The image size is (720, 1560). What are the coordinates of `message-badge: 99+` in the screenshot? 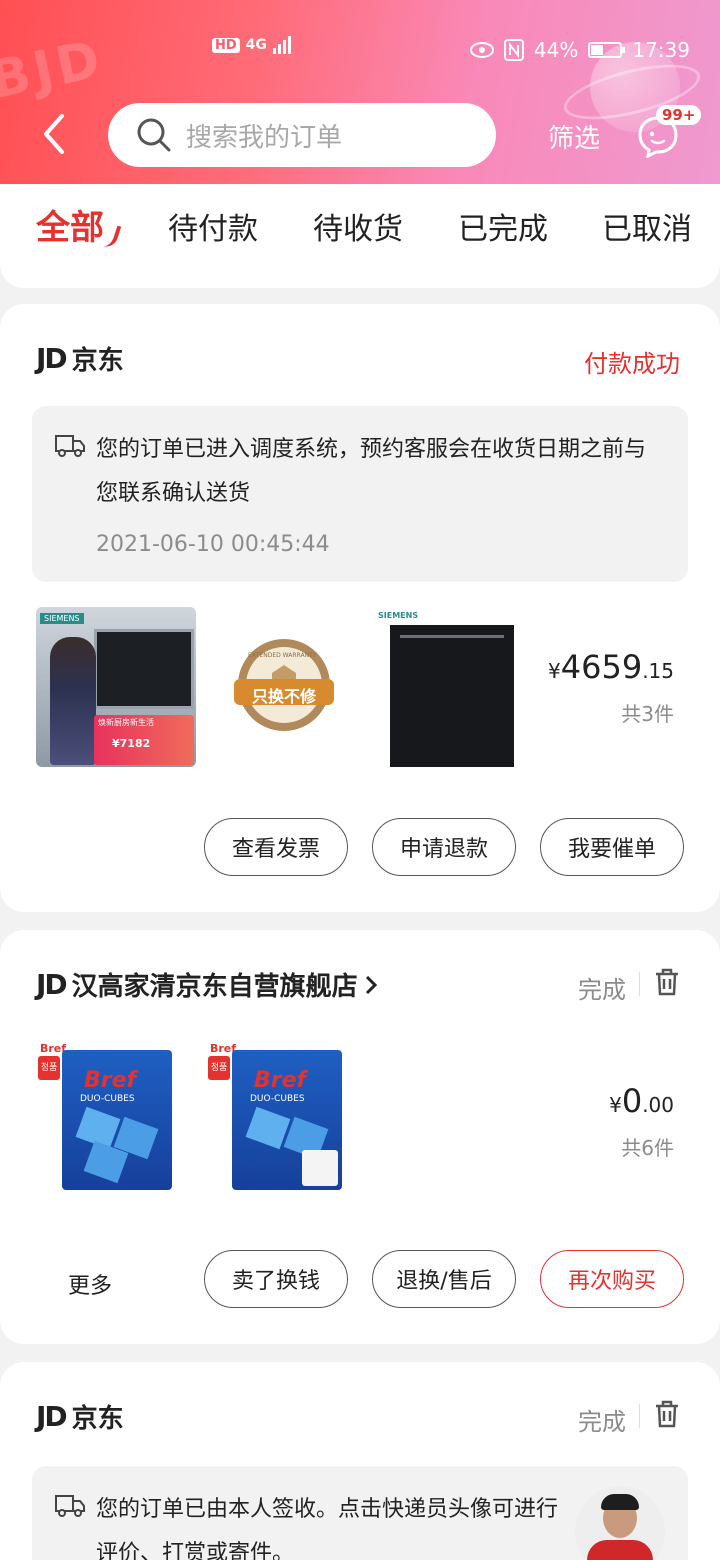 It's located at (679, 115).